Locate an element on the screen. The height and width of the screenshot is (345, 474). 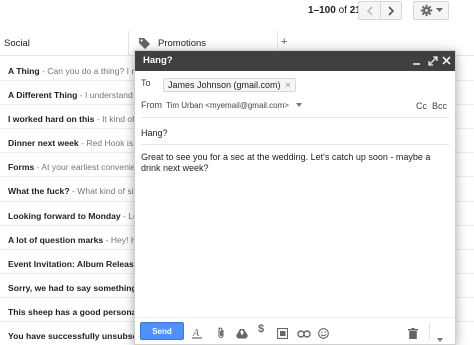
email-subject: Event Invitation: Album Release Co is located at coordinates (80, 263).